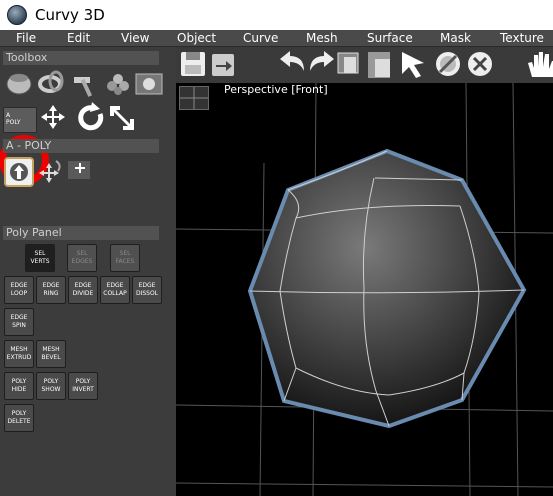 Image resolution: width=553 pixels, height=496 pixels. I want to click on rotate-icon, so click(91, 116).